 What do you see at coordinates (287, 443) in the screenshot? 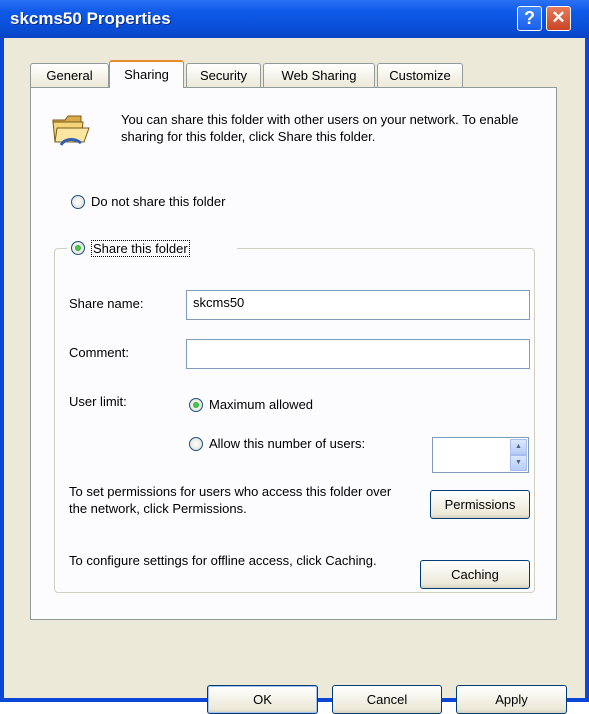
I see `allow-number-label: Allow this number of users:` at bounding box center [287, 443].